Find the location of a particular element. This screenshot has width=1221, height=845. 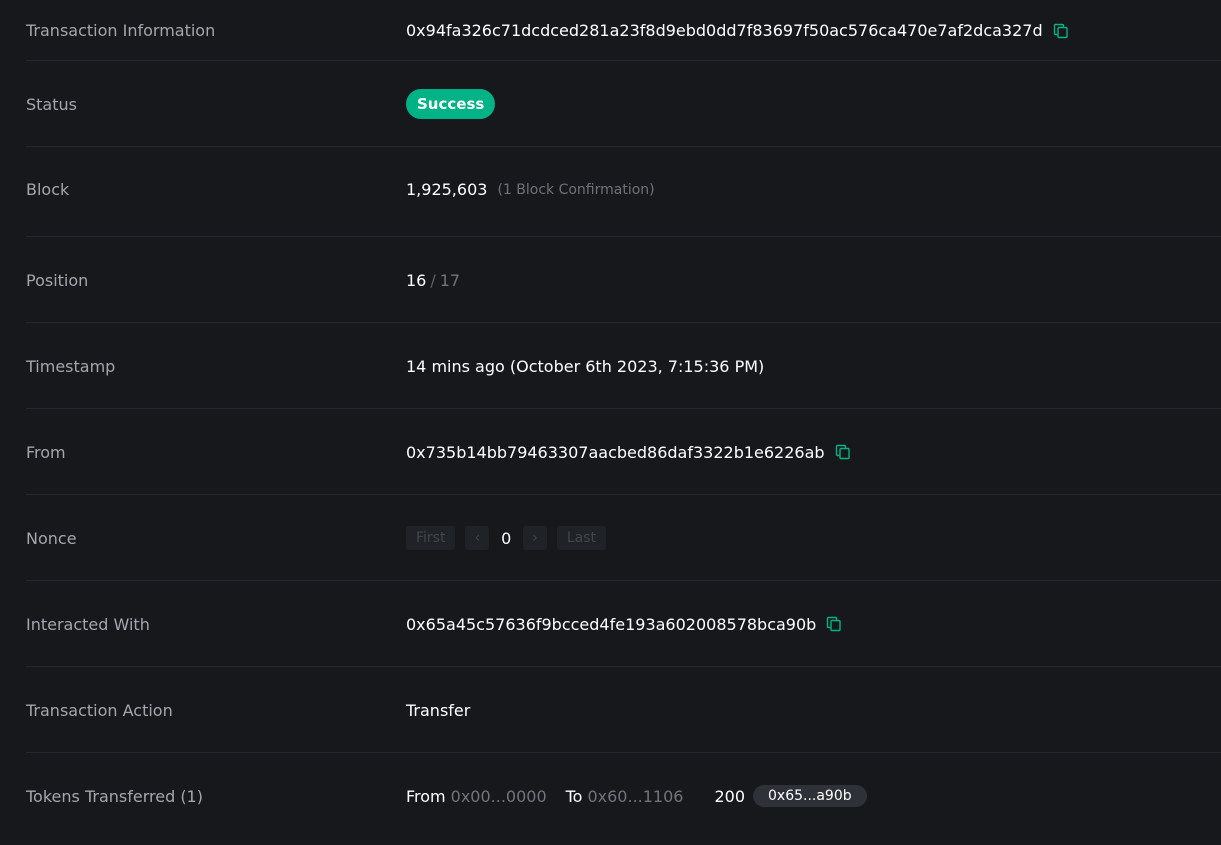

block-confirmations: (1 Block Confirmation) is located at coordinates (576, 189).